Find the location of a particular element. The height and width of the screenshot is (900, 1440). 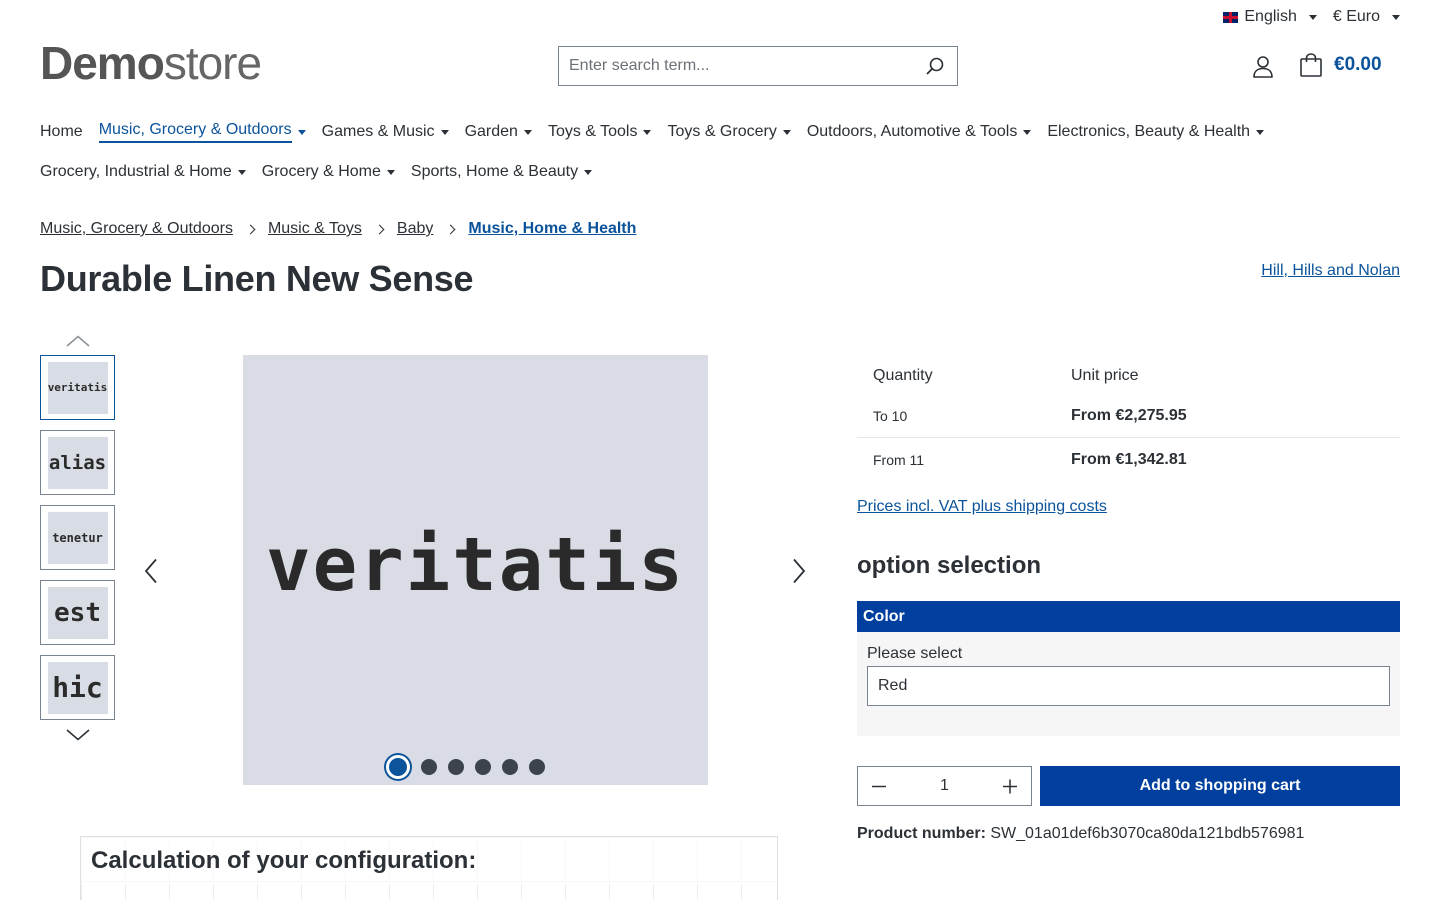

breadcrumb-link: Baby is located at coordinates (415, 229).